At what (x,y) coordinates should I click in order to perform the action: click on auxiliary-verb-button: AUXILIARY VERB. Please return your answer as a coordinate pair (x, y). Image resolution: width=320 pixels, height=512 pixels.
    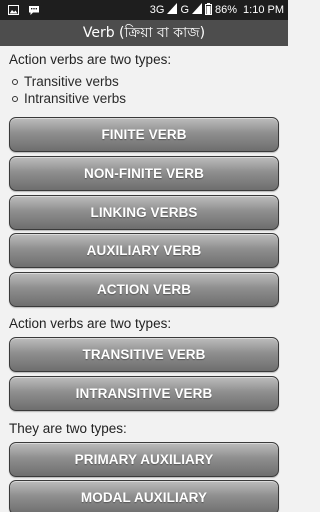
    Looking at the image, I should click on (144, 250).